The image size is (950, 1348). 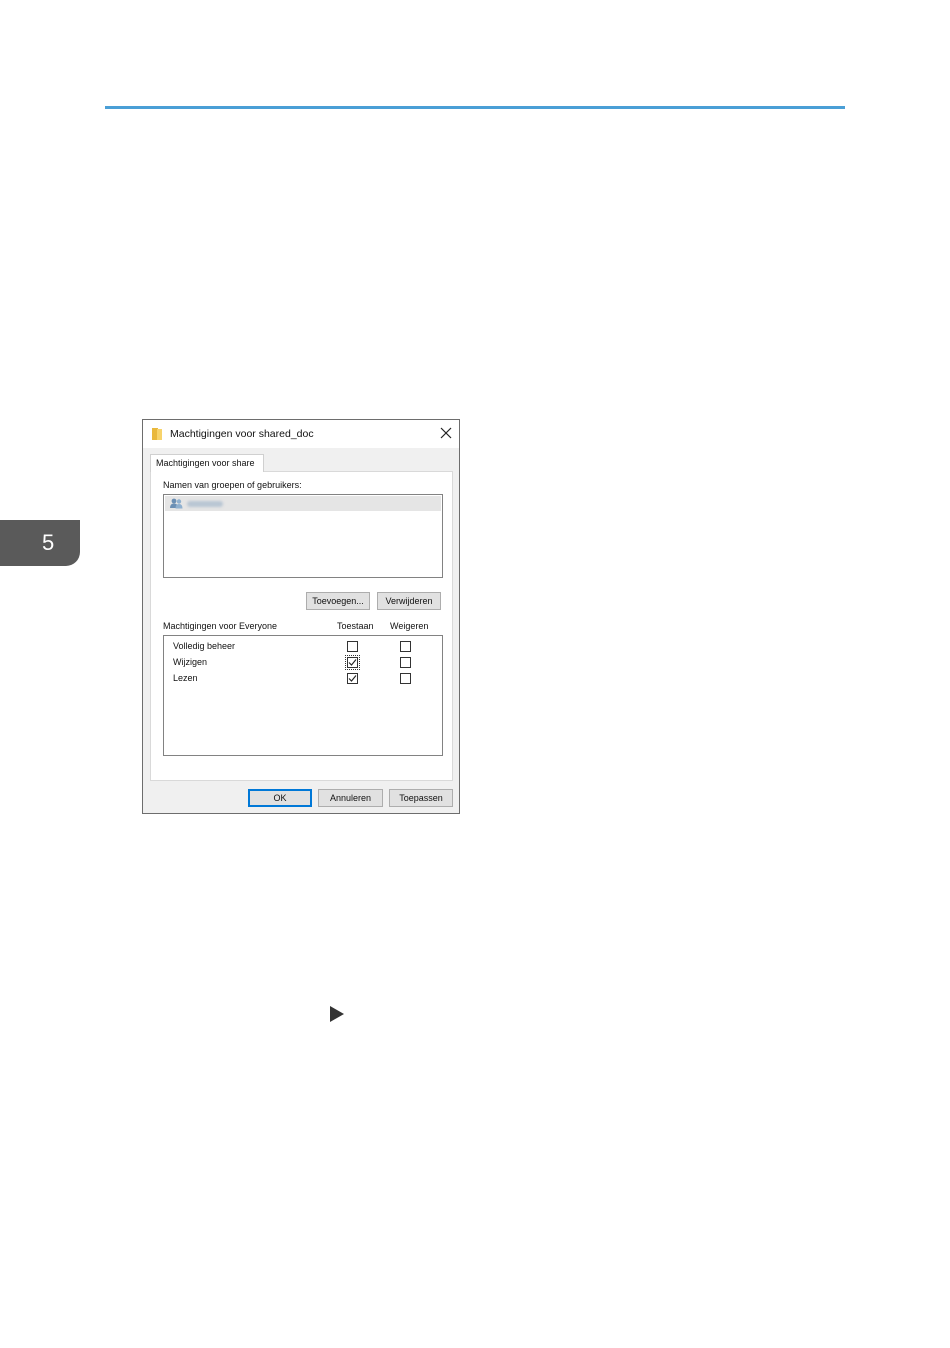 I want to click on permission-read-label: Lezen, so click(x=185, y=678).